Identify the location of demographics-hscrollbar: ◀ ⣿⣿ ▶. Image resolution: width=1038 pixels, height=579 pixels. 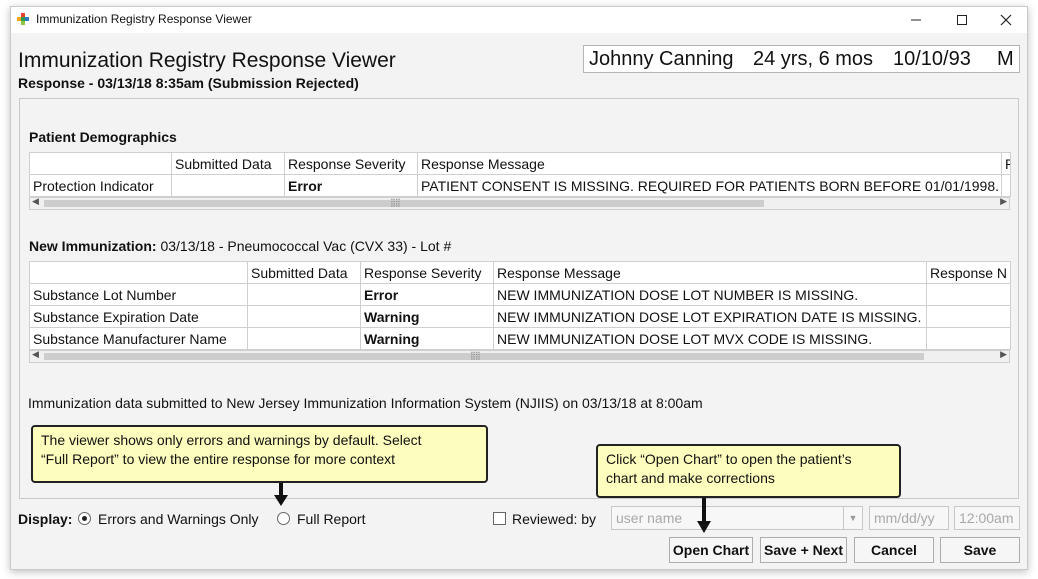
(519, 203).